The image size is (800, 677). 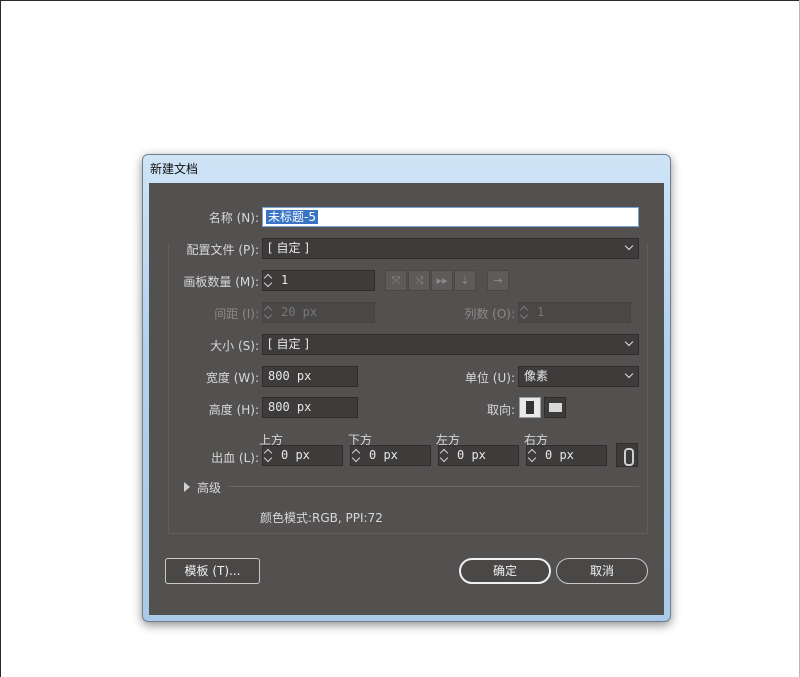 I want to click on name-input-value: 未标题-5, so click(x=292, y=217).